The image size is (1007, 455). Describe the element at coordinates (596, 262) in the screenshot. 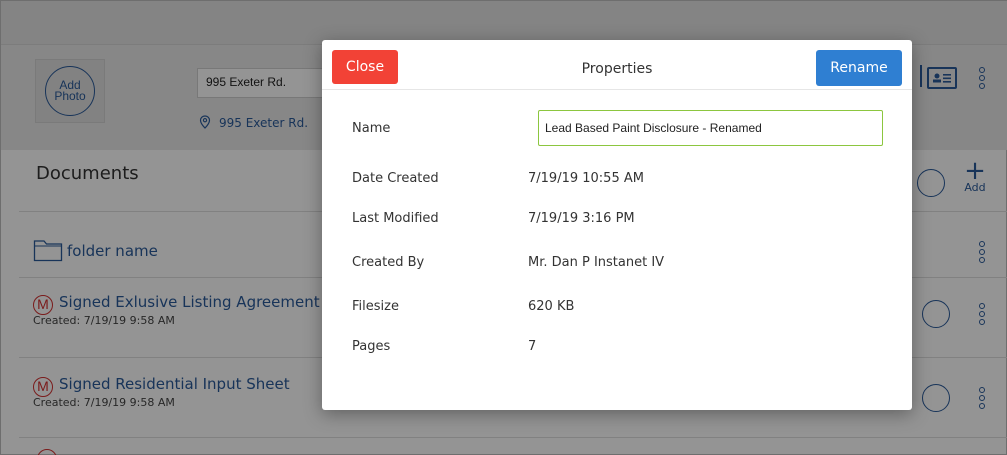

I see `created-by-value: Mr. Dan P Instanet IV` at that location.